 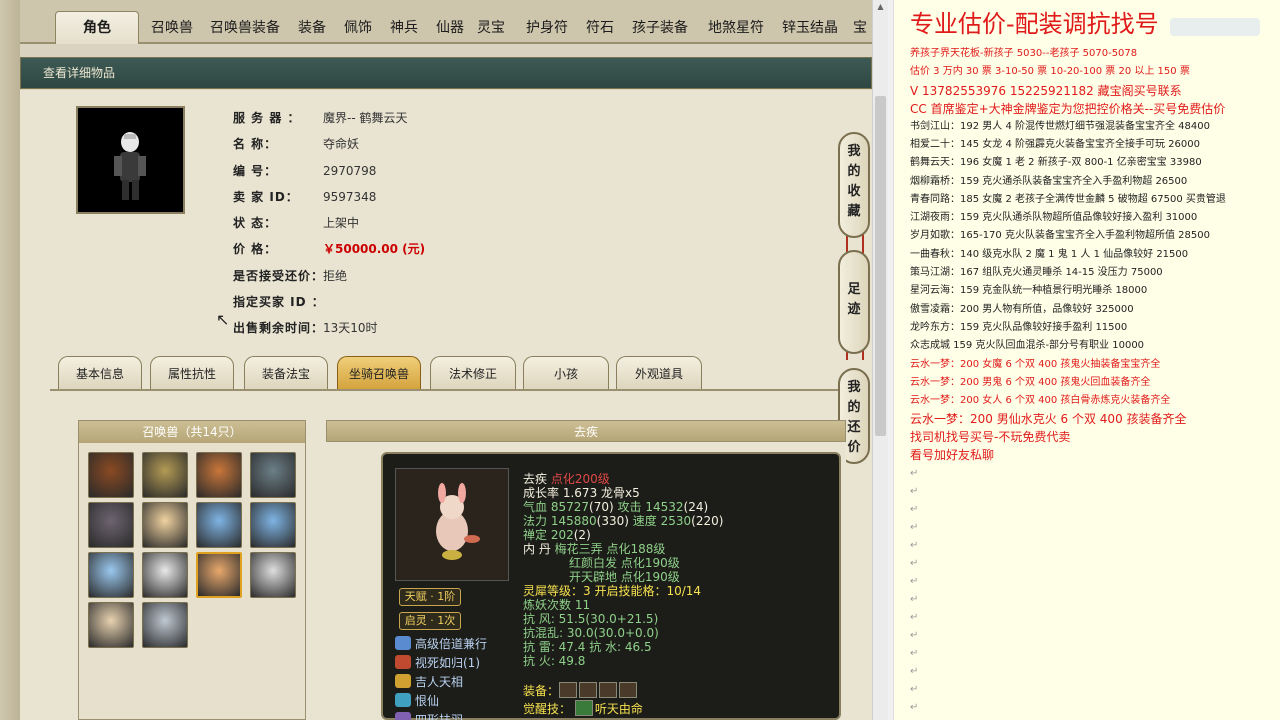 What do you see at coordinates (600, 28) in the screenshot?
I see `tab-10: 符石` at bounding box center [600, 28].